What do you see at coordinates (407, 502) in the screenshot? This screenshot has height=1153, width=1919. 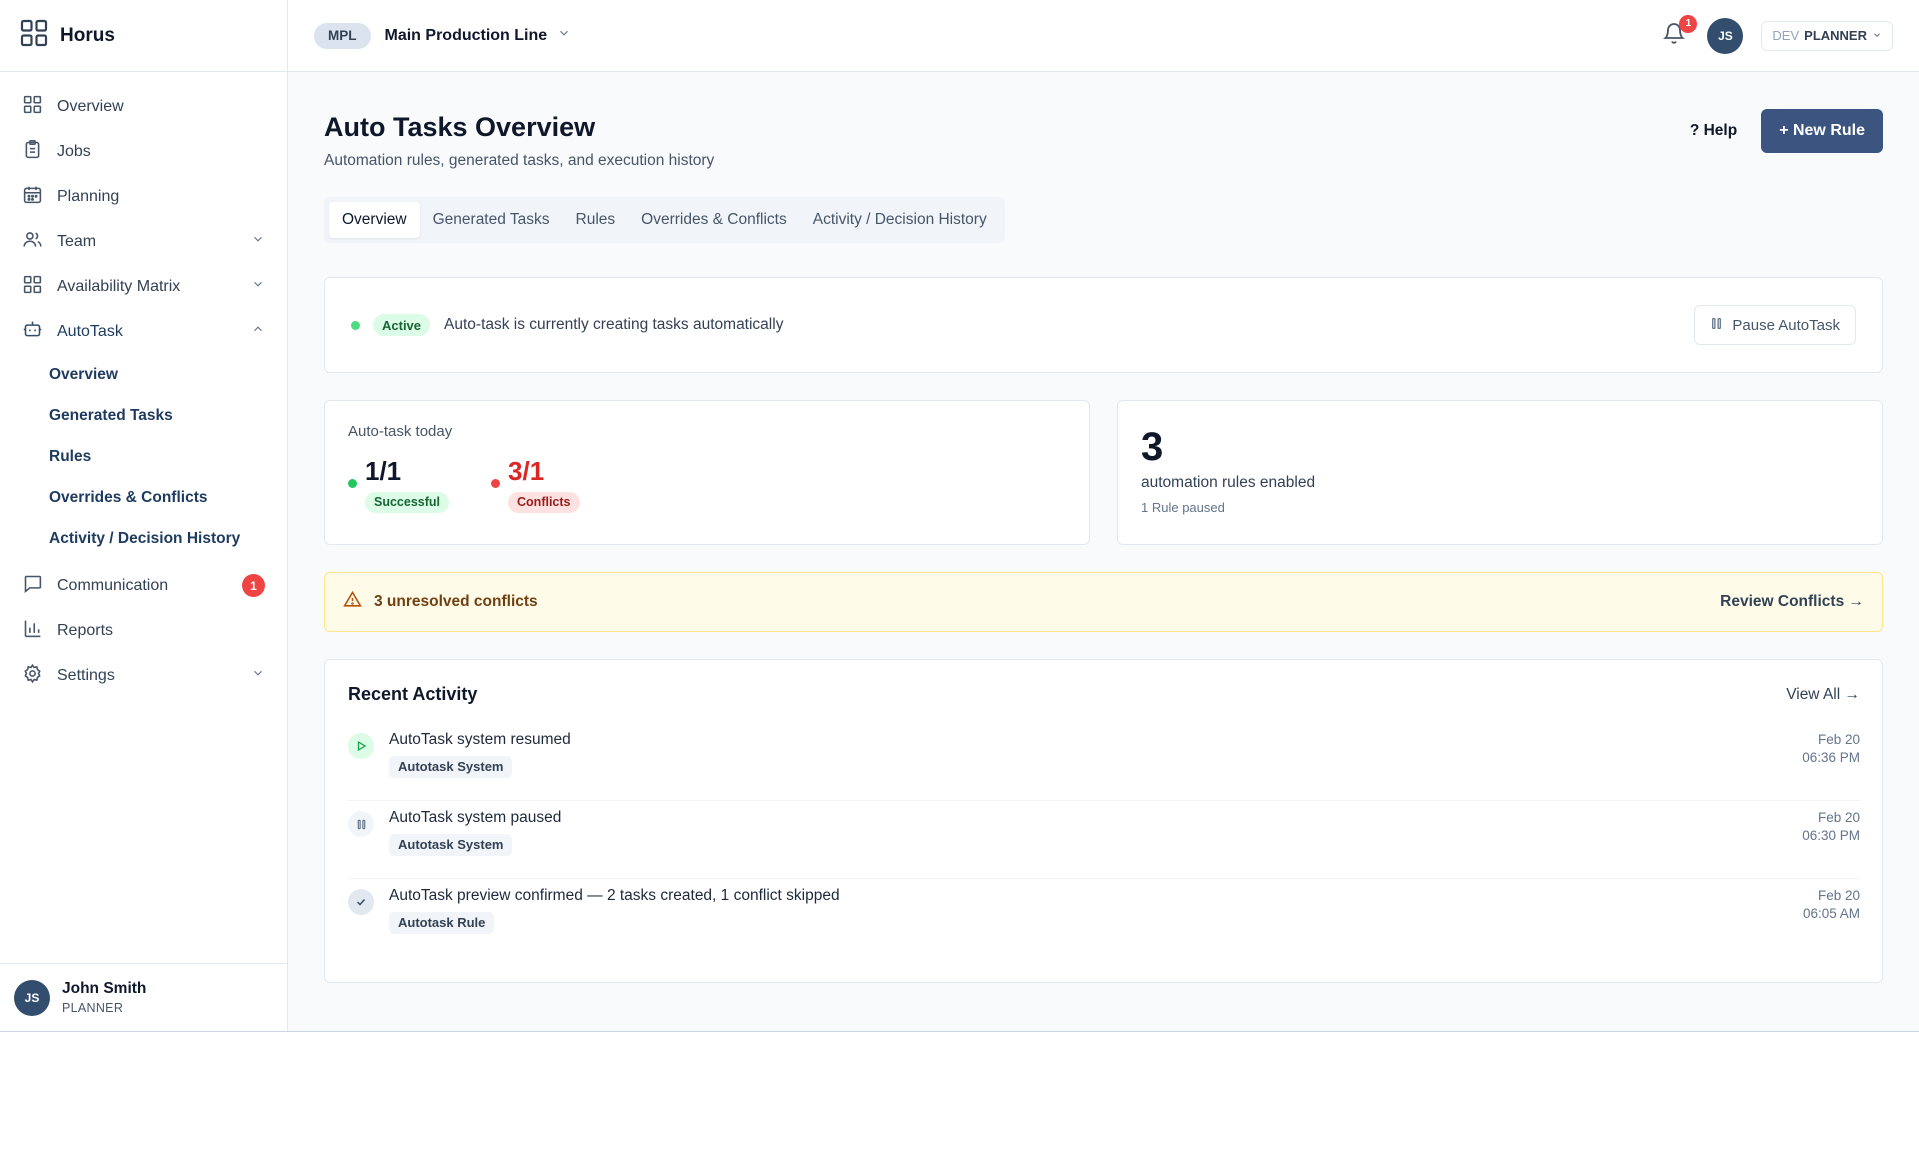 I see `successful-badge: Successful` at bounding box center [407, 502].